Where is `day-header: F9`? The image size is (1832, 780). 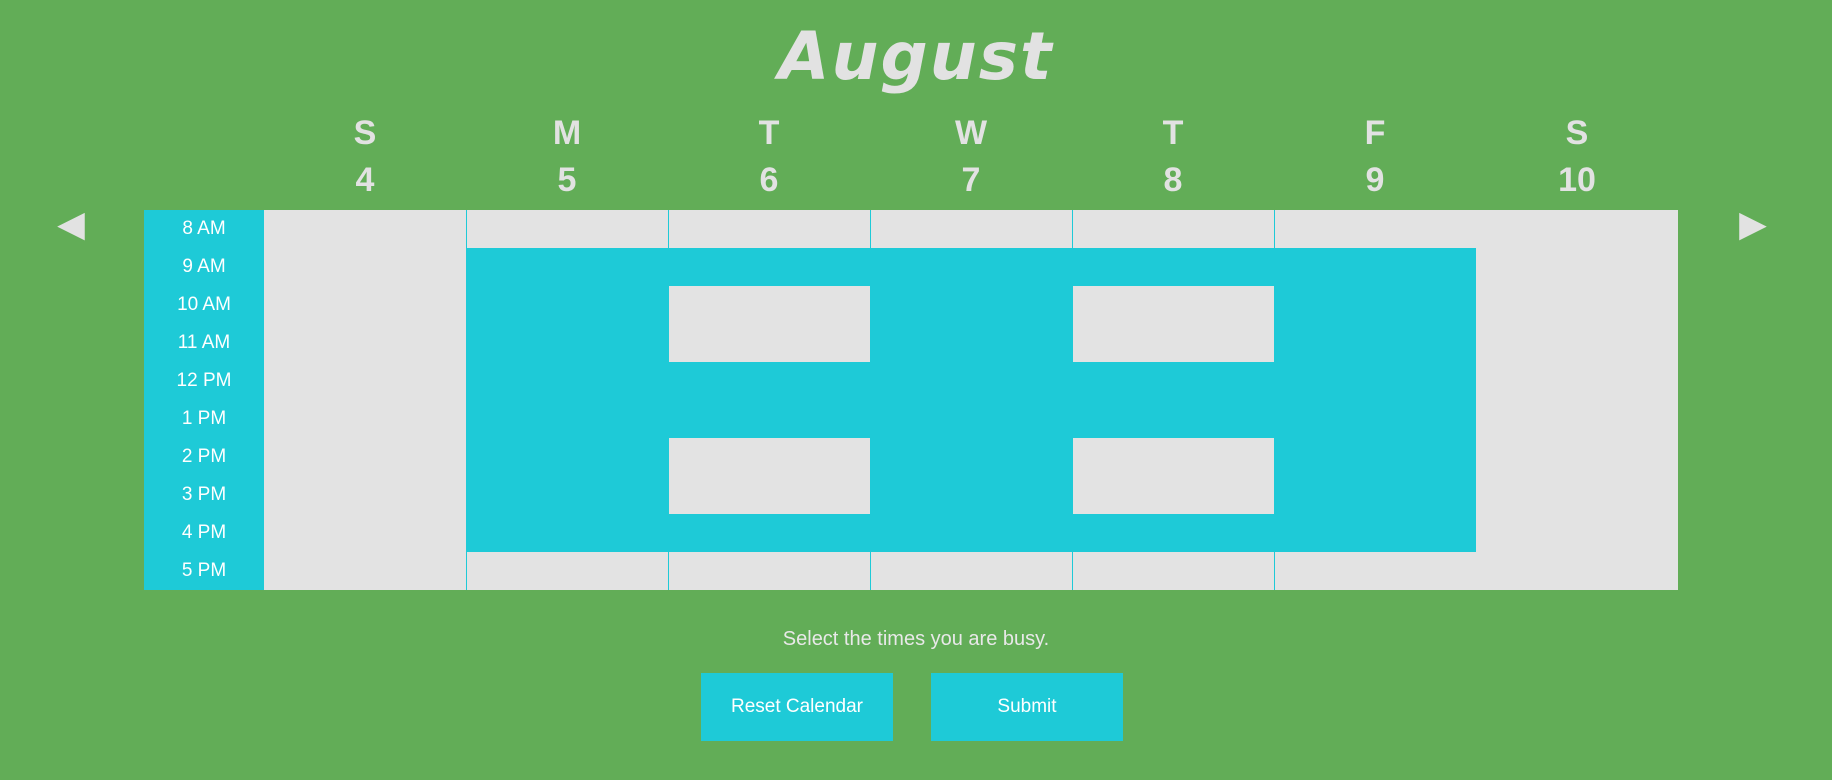 day-header: F9 is located at coordinates (1375, 159).